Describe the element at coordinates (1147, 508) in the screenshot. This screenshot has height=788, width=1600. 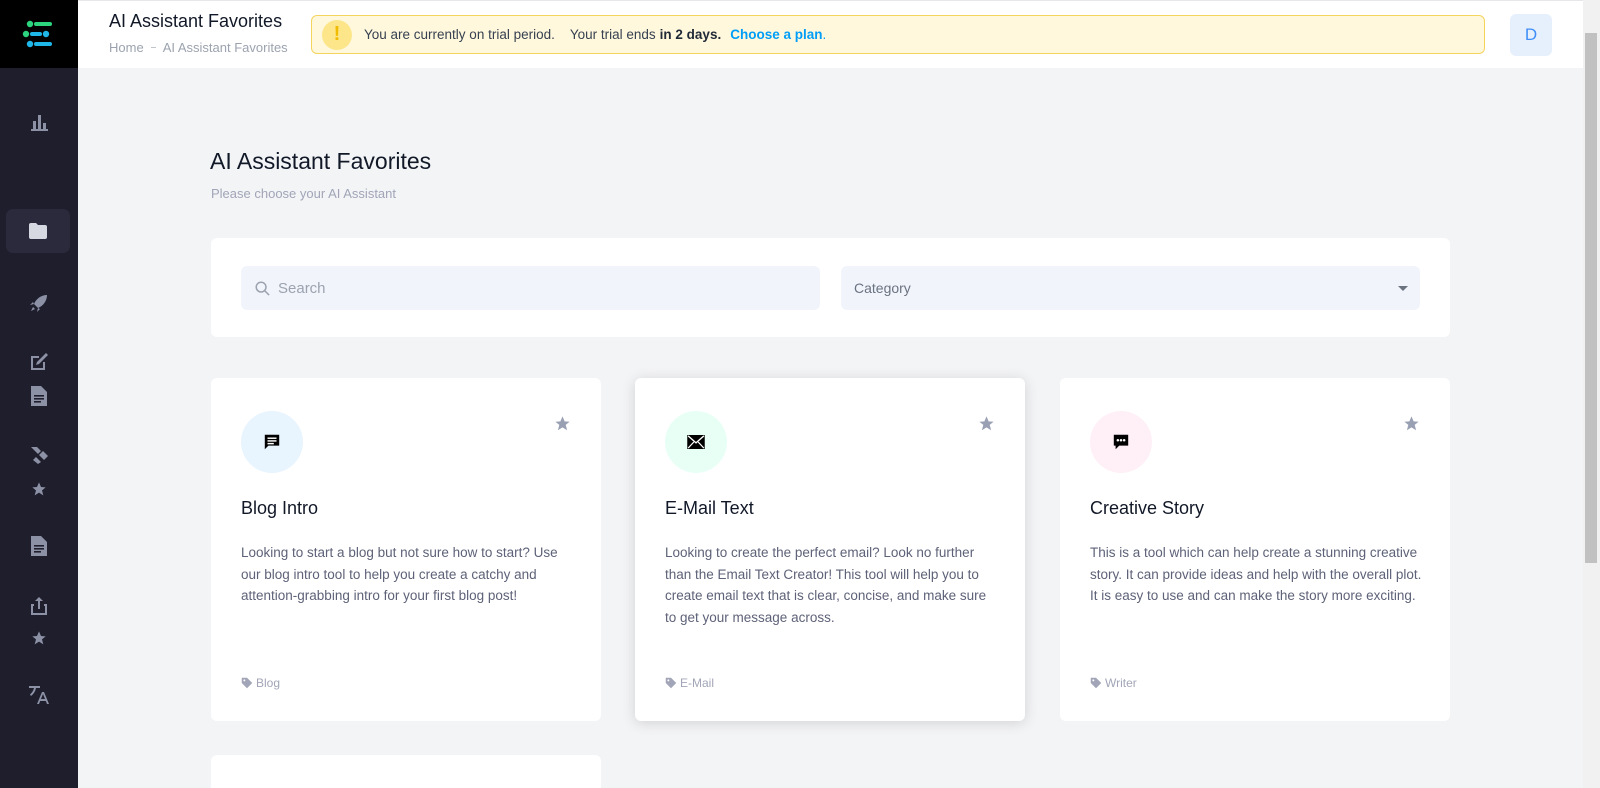
I see `card-title: Creative Story` at that location.